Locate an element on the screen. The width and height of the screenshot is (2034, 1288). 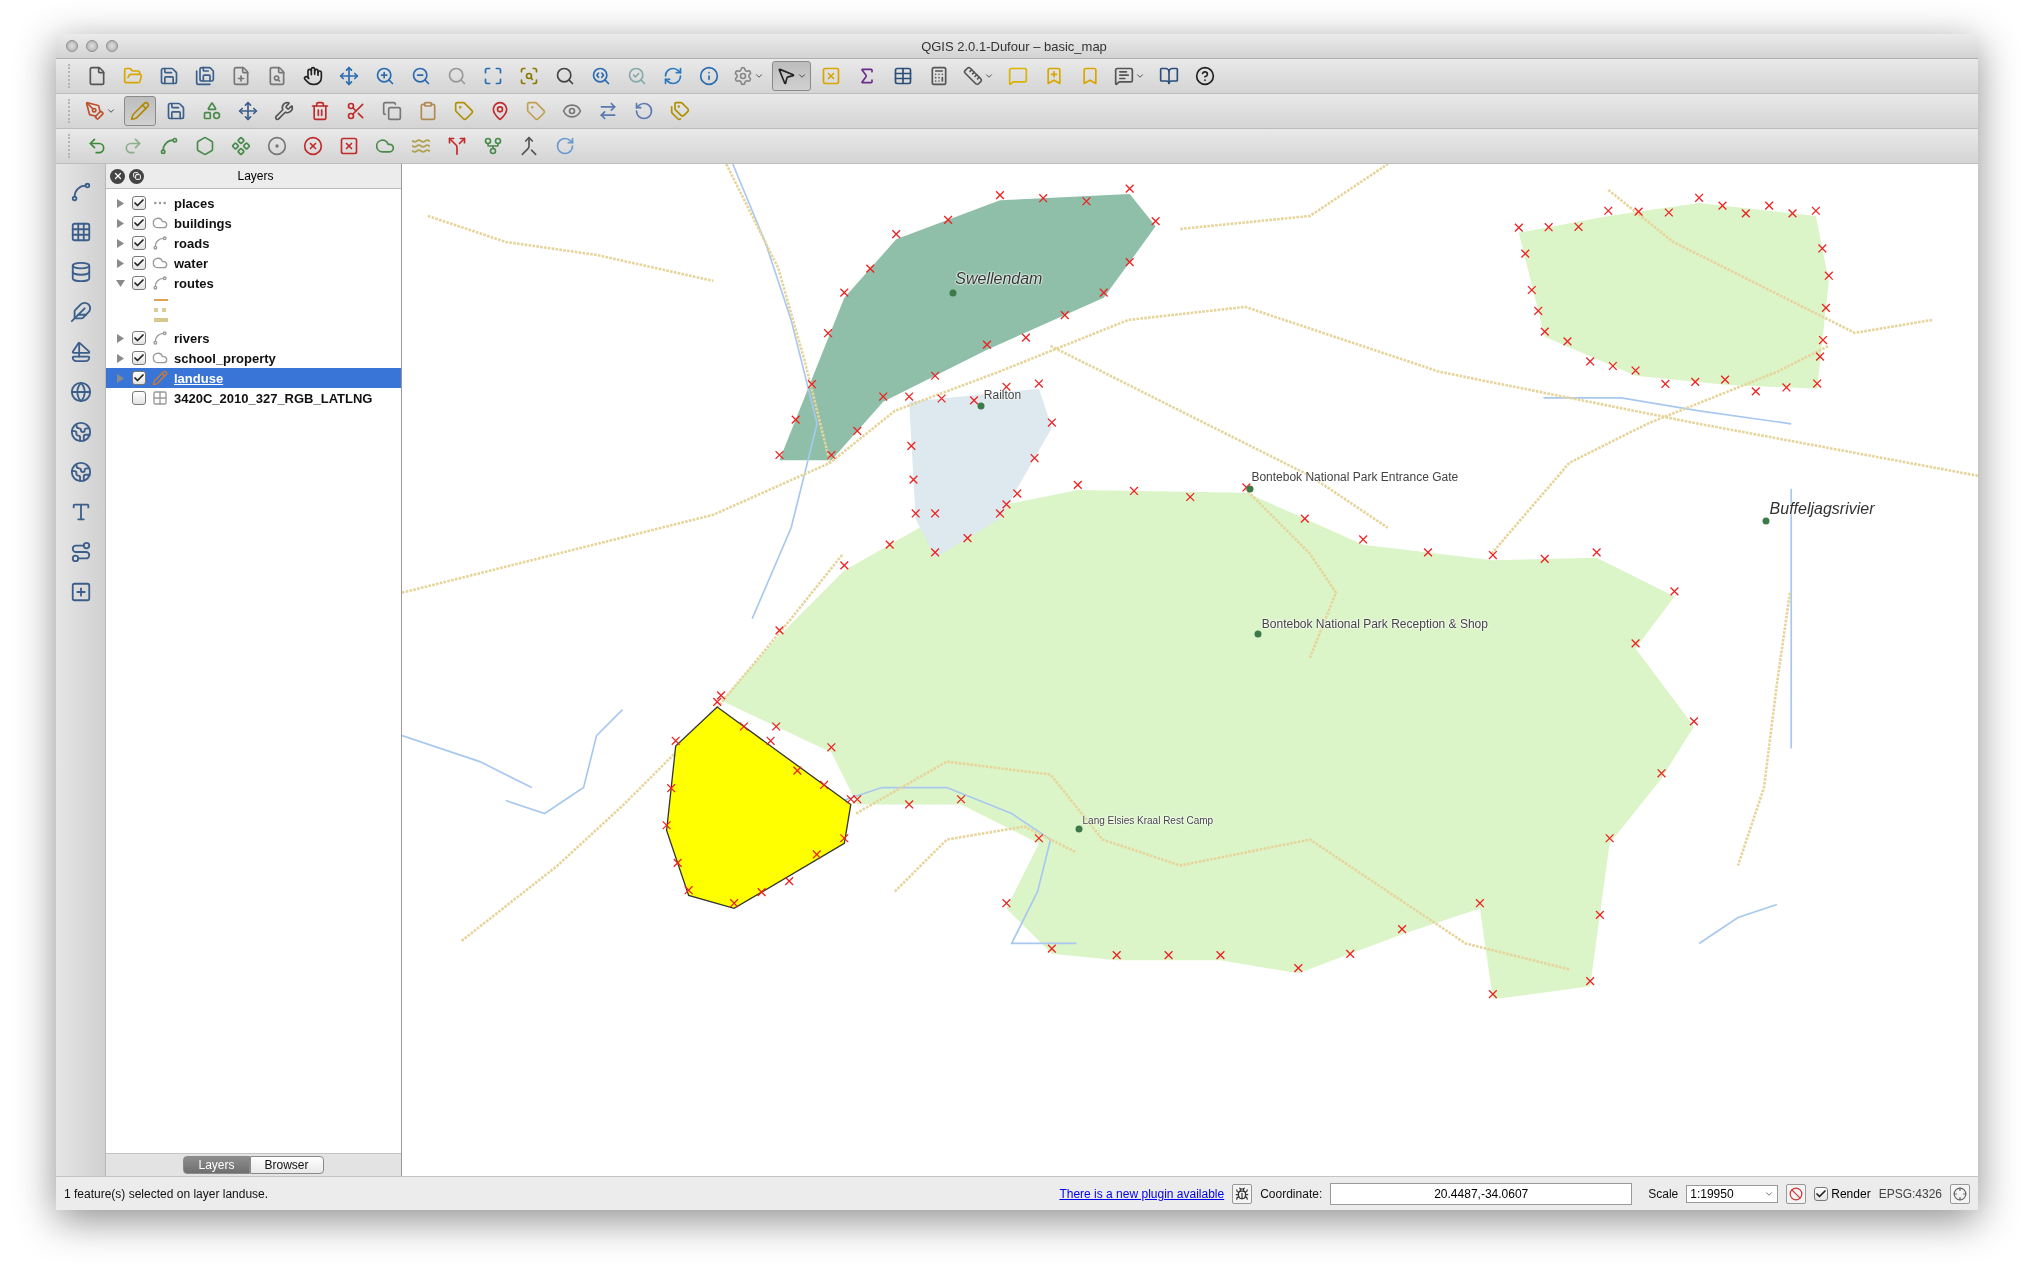
plugin-link: There is a new plugin available is located at coordinates (1142, 1193).